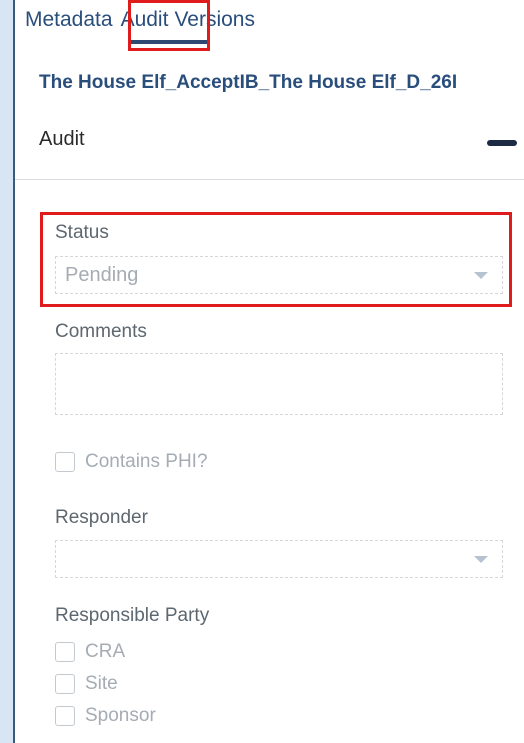  What do you see at coordinates (146, 461) in the screenshot?
I see `contains-phi-label: Contains PHI?` at bounding box center [146, 461].